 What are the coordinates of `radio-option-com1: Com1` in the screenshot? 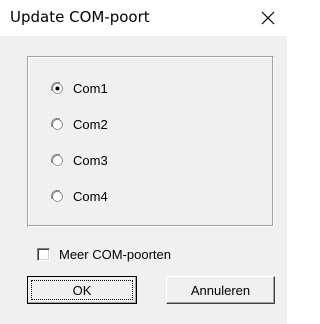 It's located at (79, 88).